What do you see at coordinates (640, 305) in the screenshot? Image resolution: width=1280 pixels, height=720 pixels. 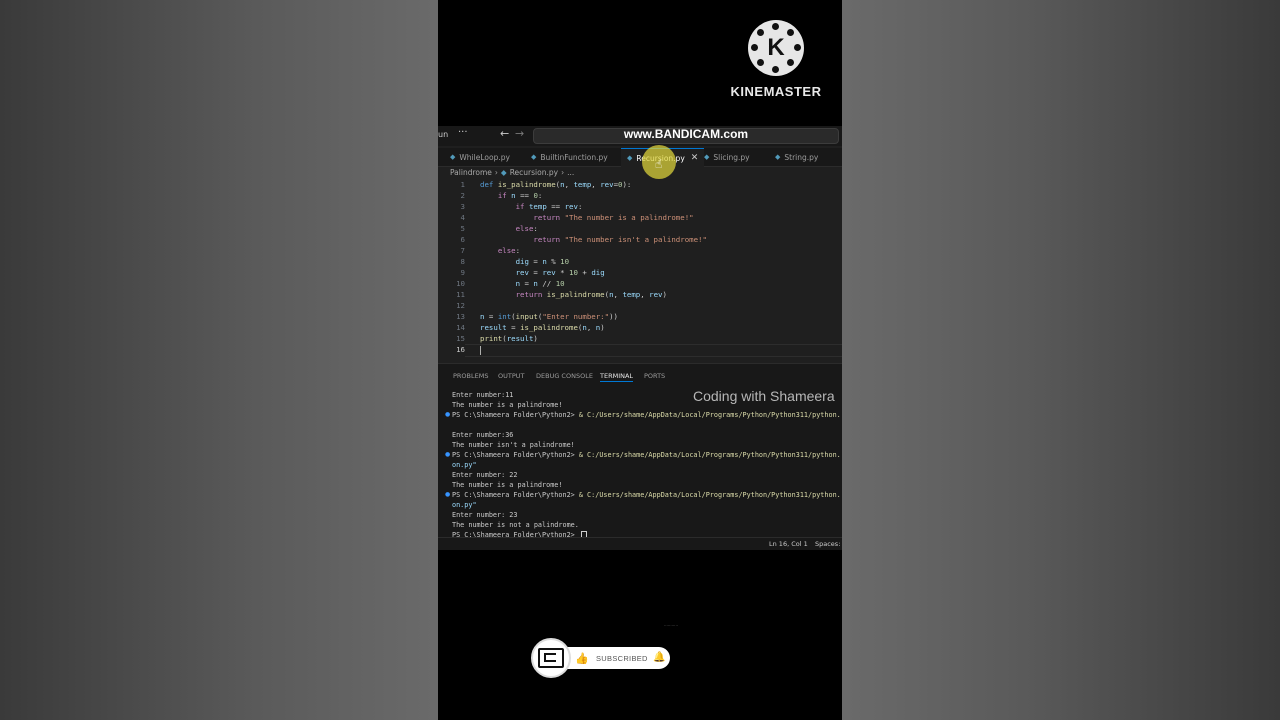 I see `code-line: 12` at bounding box center [640, 305].